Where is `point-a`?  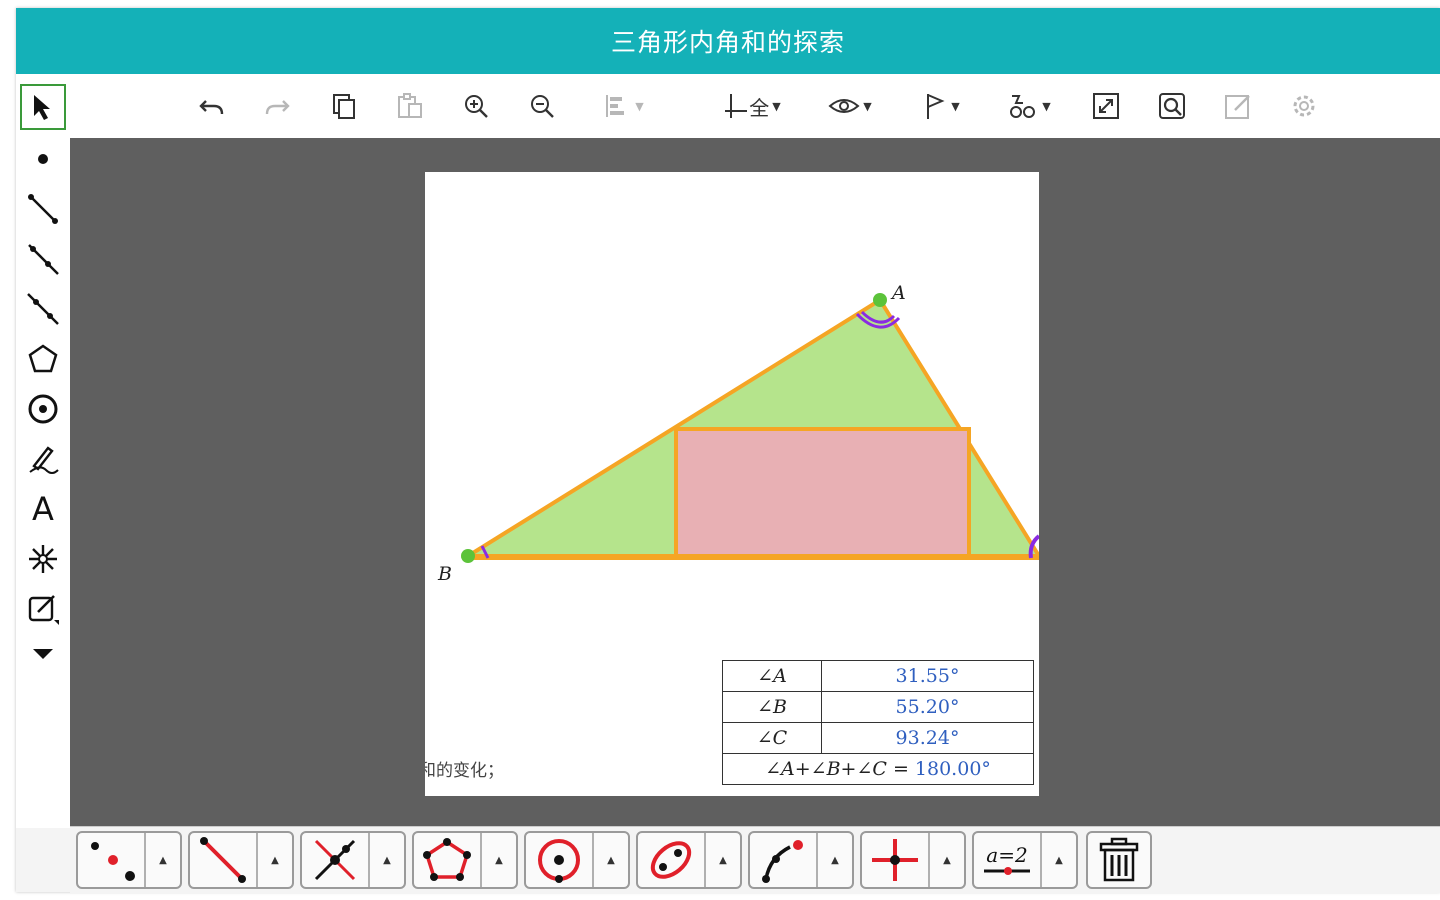 point-a is located at coordinates (880, 300).